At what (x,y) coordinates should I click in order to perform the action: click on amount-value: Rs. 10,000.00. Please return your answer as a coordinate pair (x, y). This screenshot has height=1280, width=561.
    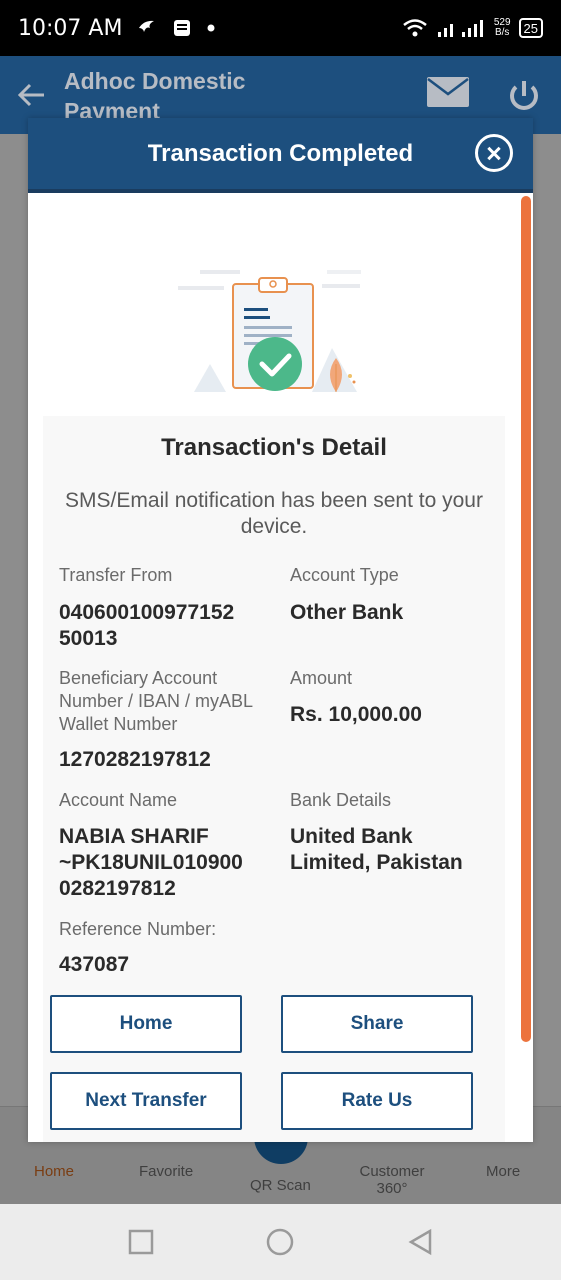
    Looking at the image, I should click on (356, 714).